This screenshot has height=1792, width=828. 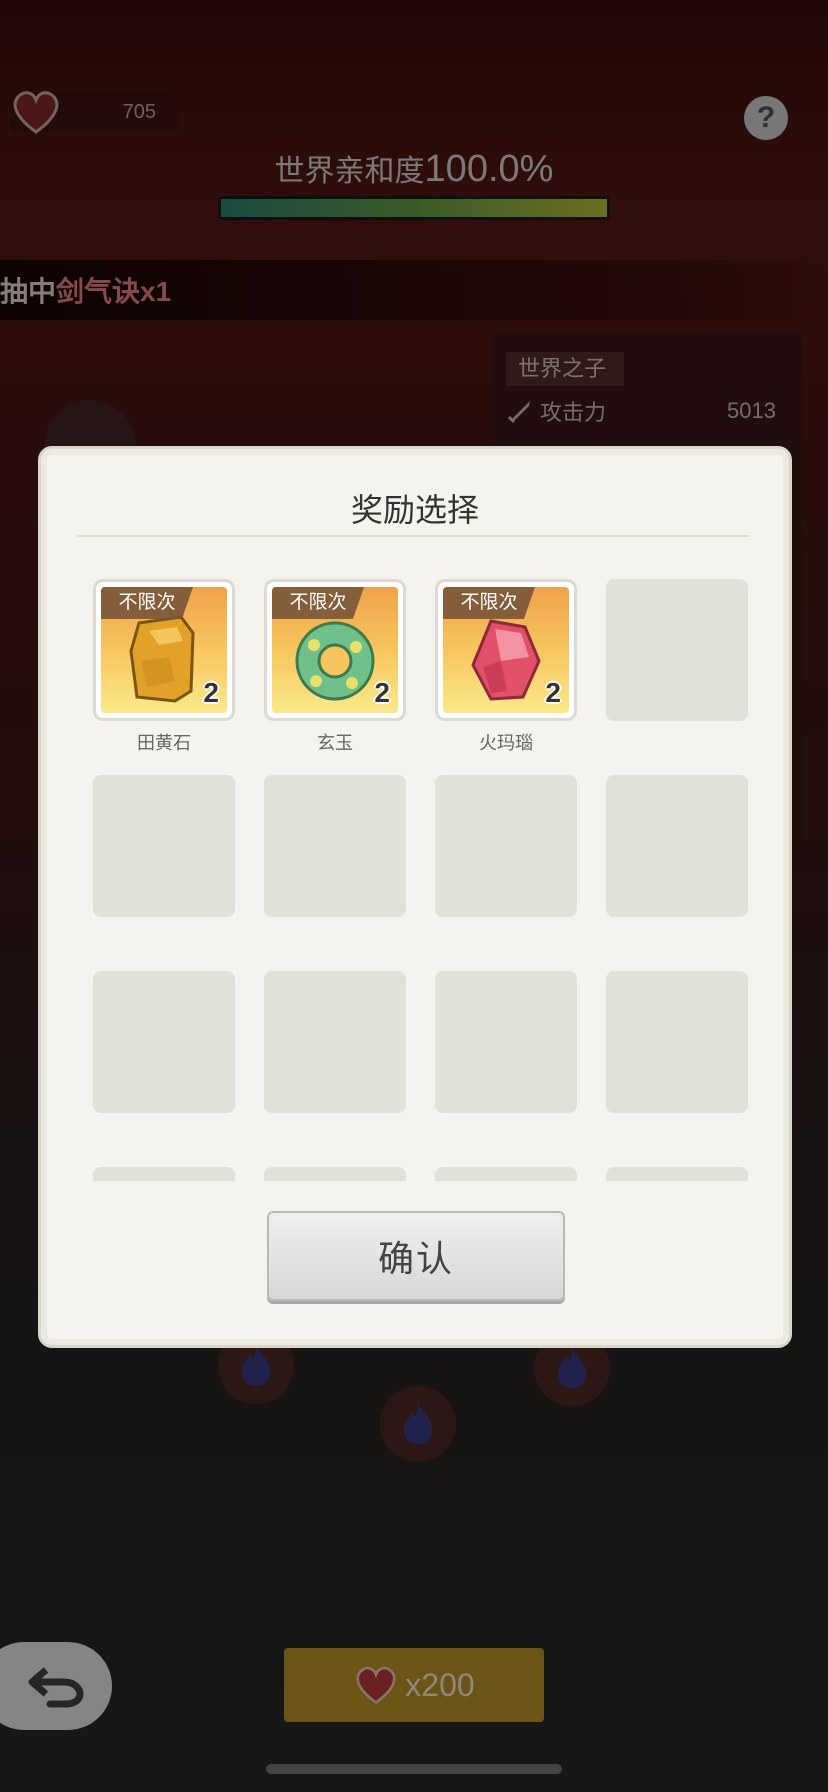 What do you see at coordinates (506, 660) in the screenshot?
I see `red-agate-icon` at bounding box center [506, 660].